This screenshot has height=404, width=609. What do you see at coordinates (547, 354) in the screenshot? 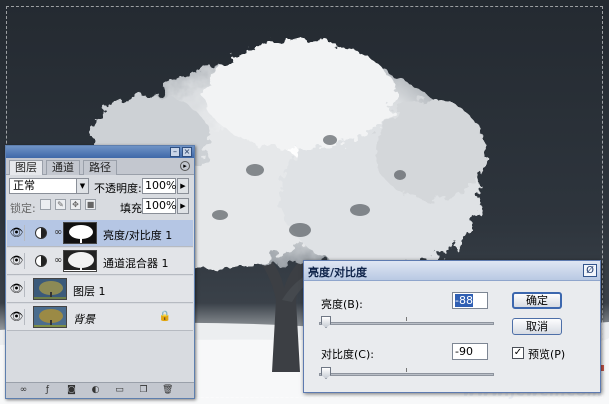
I see `preview-label: 预览(P)` at bounding box center [547, 354].